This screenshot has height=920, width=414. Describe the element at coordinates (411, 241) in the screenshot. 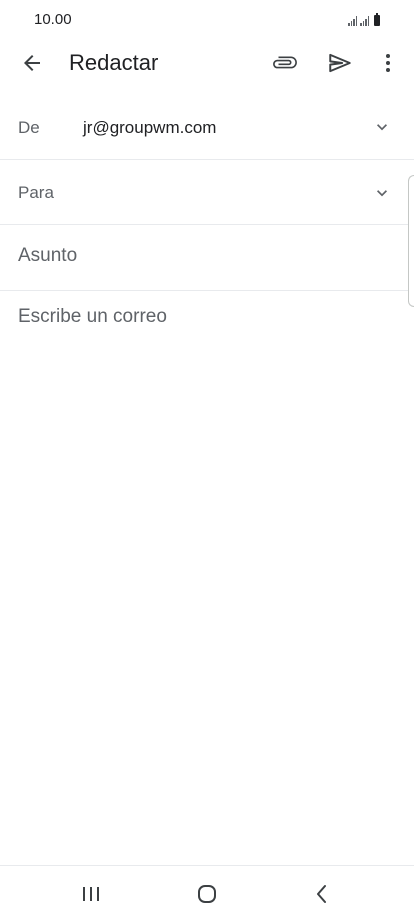

I see `scroll-handle` at that location.